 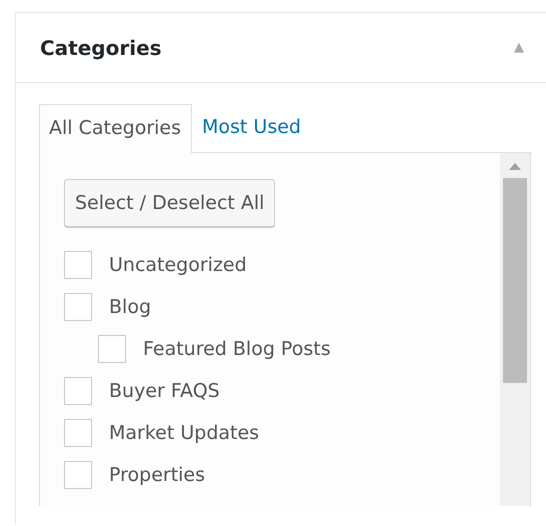 I want to click on category-label: Buyer FAQS, so click(x=164, y=391).